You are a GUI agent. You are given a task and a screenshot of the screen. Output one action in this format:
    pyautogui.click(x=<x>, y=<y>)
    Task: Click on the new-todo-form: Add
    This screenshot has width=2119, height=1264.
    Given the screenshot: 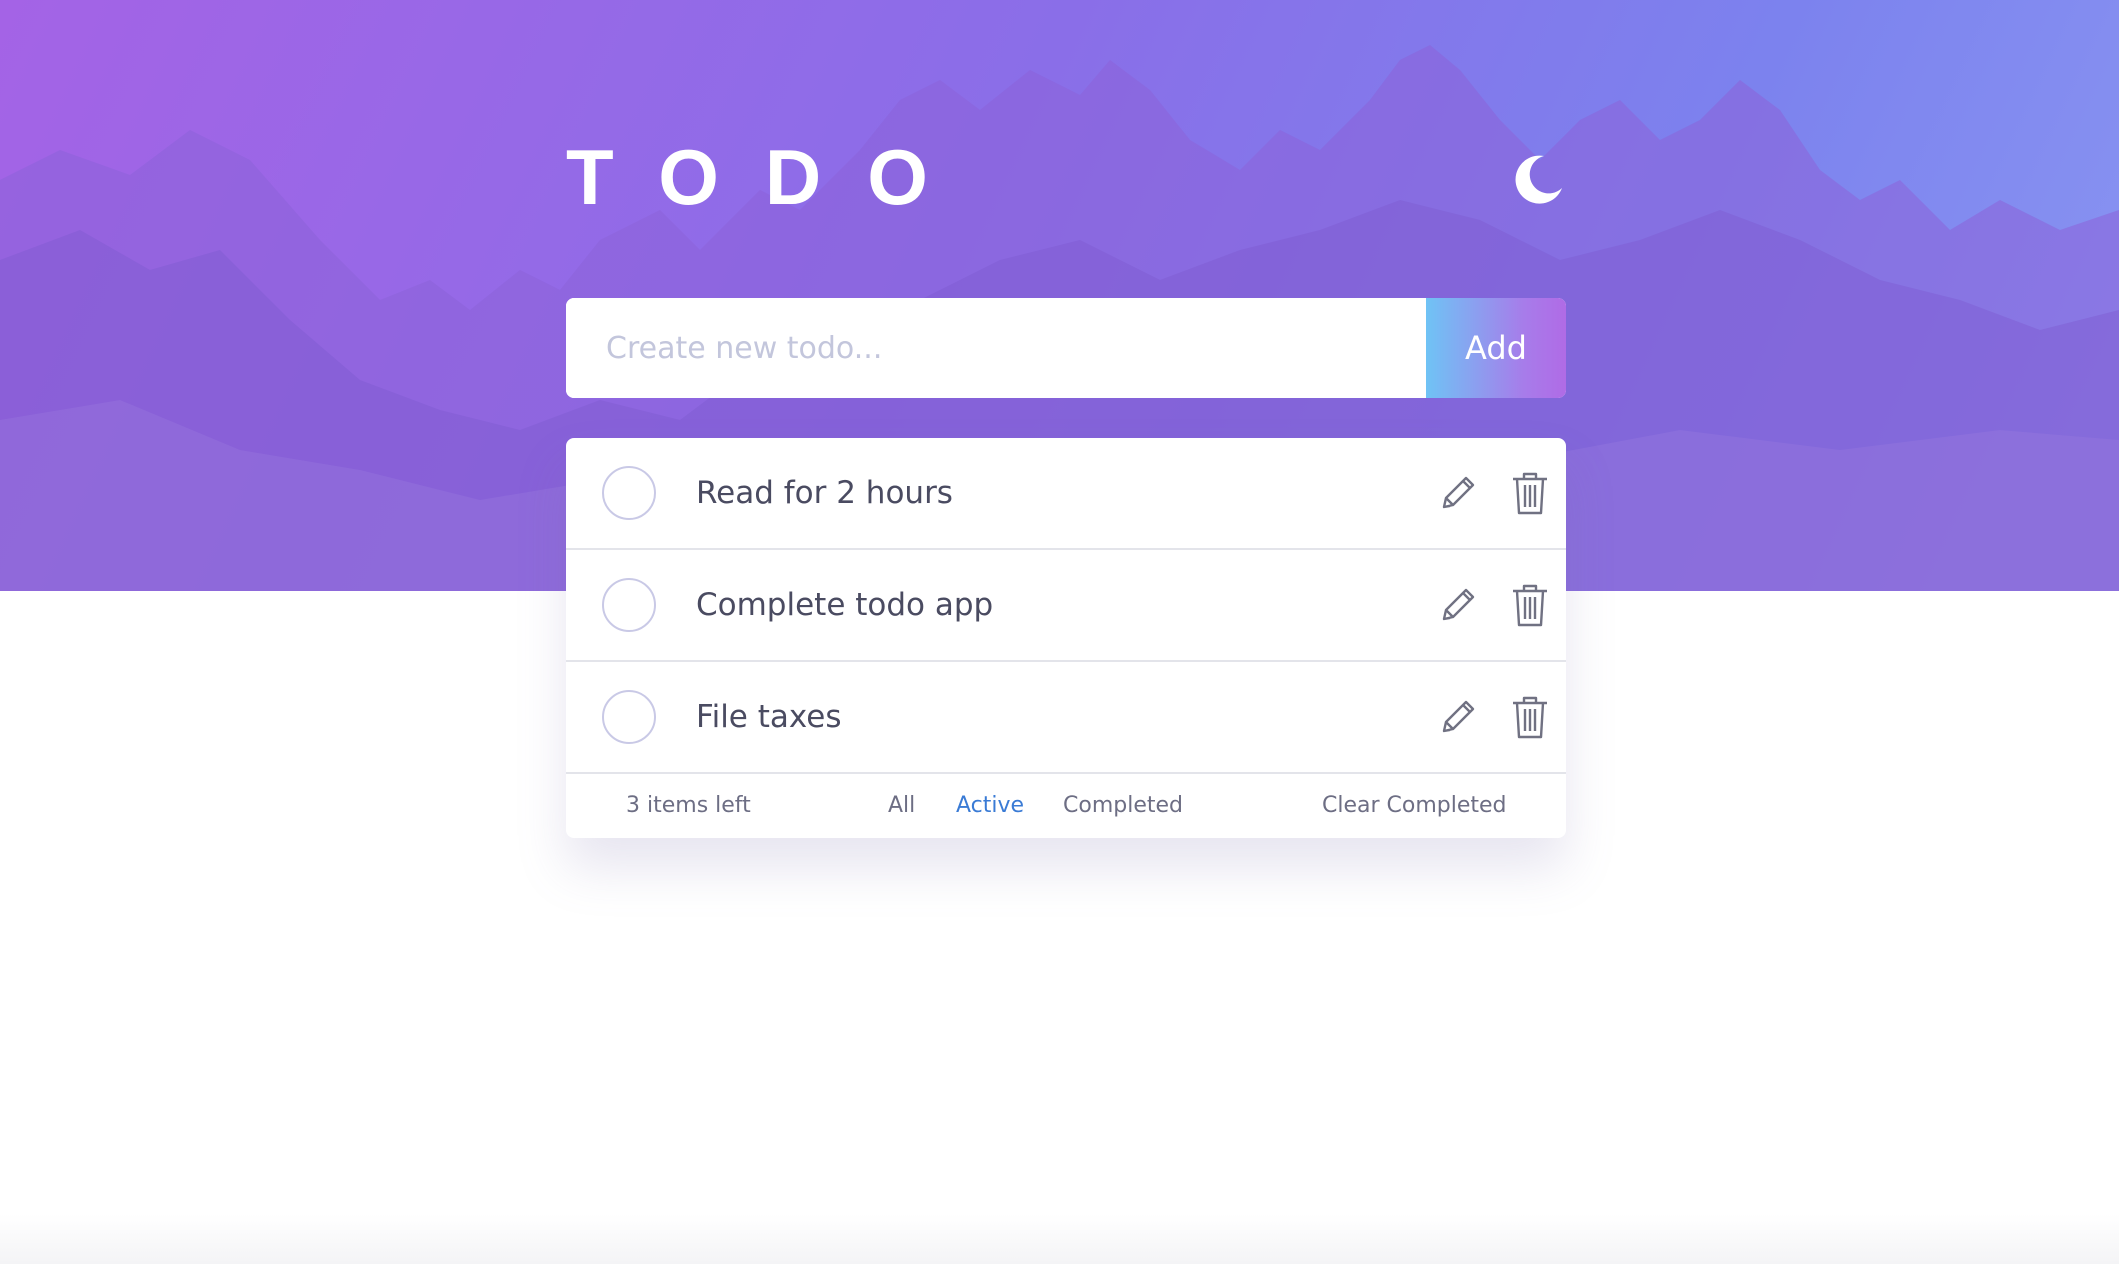 What is the action you would take?
    pyautogui.click(x=1066, y=348)
    